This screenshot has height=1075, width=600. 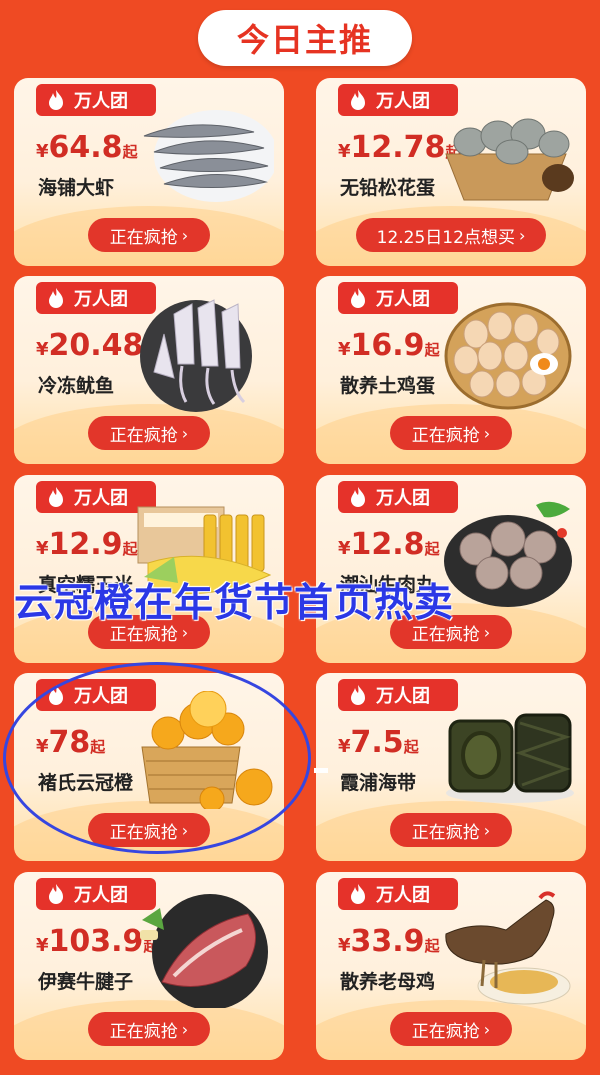 What do you see at coordinates (157, 758) in the screenshot?
I see `highlight-circle` at bounding box center [157, 758].